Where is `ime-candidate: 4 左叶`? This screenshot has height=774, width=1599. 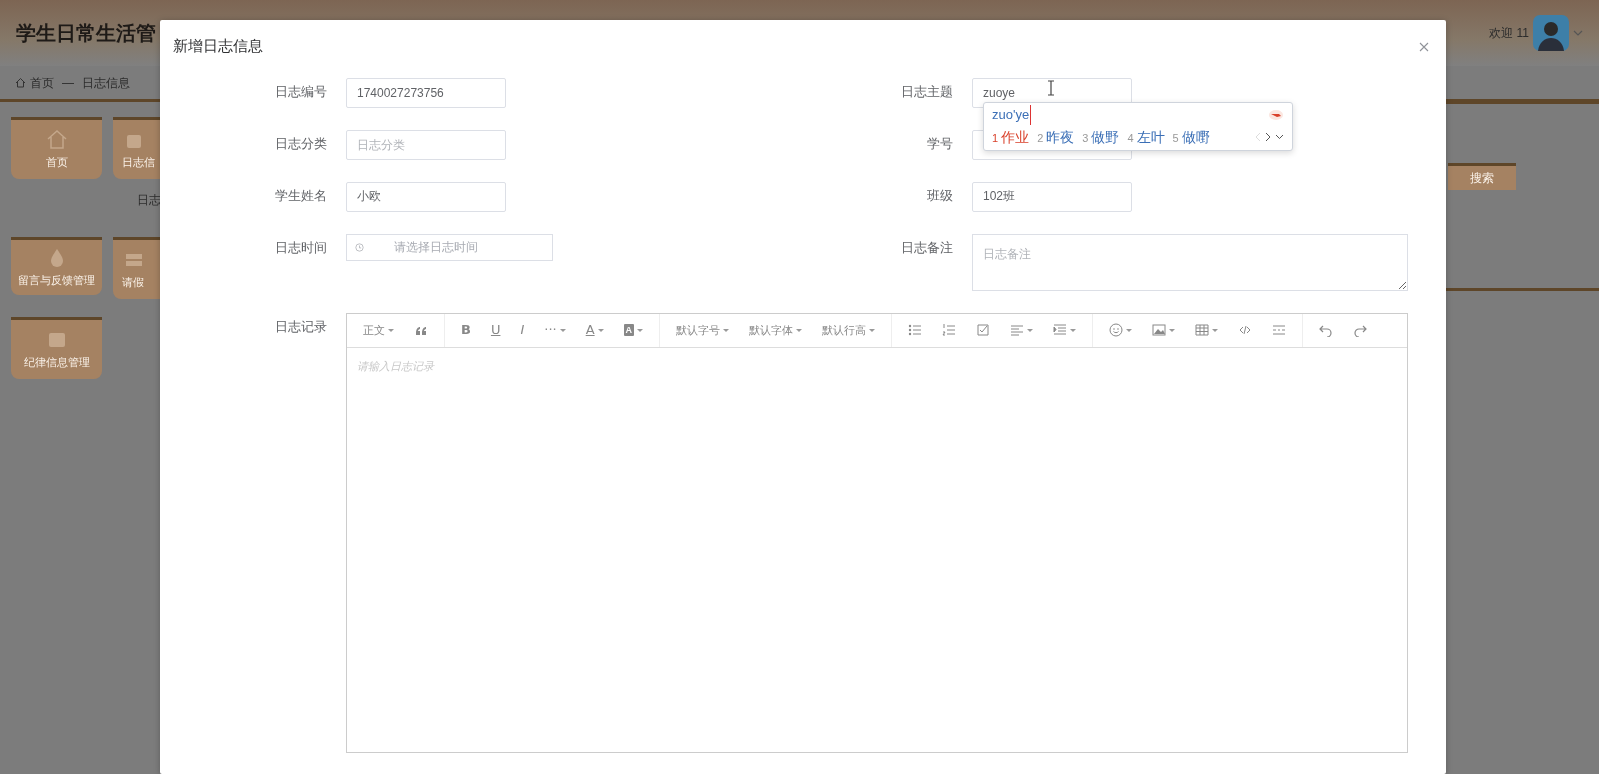
ime-candidate: 4 左叶 is located at coordinates (1146, 137).